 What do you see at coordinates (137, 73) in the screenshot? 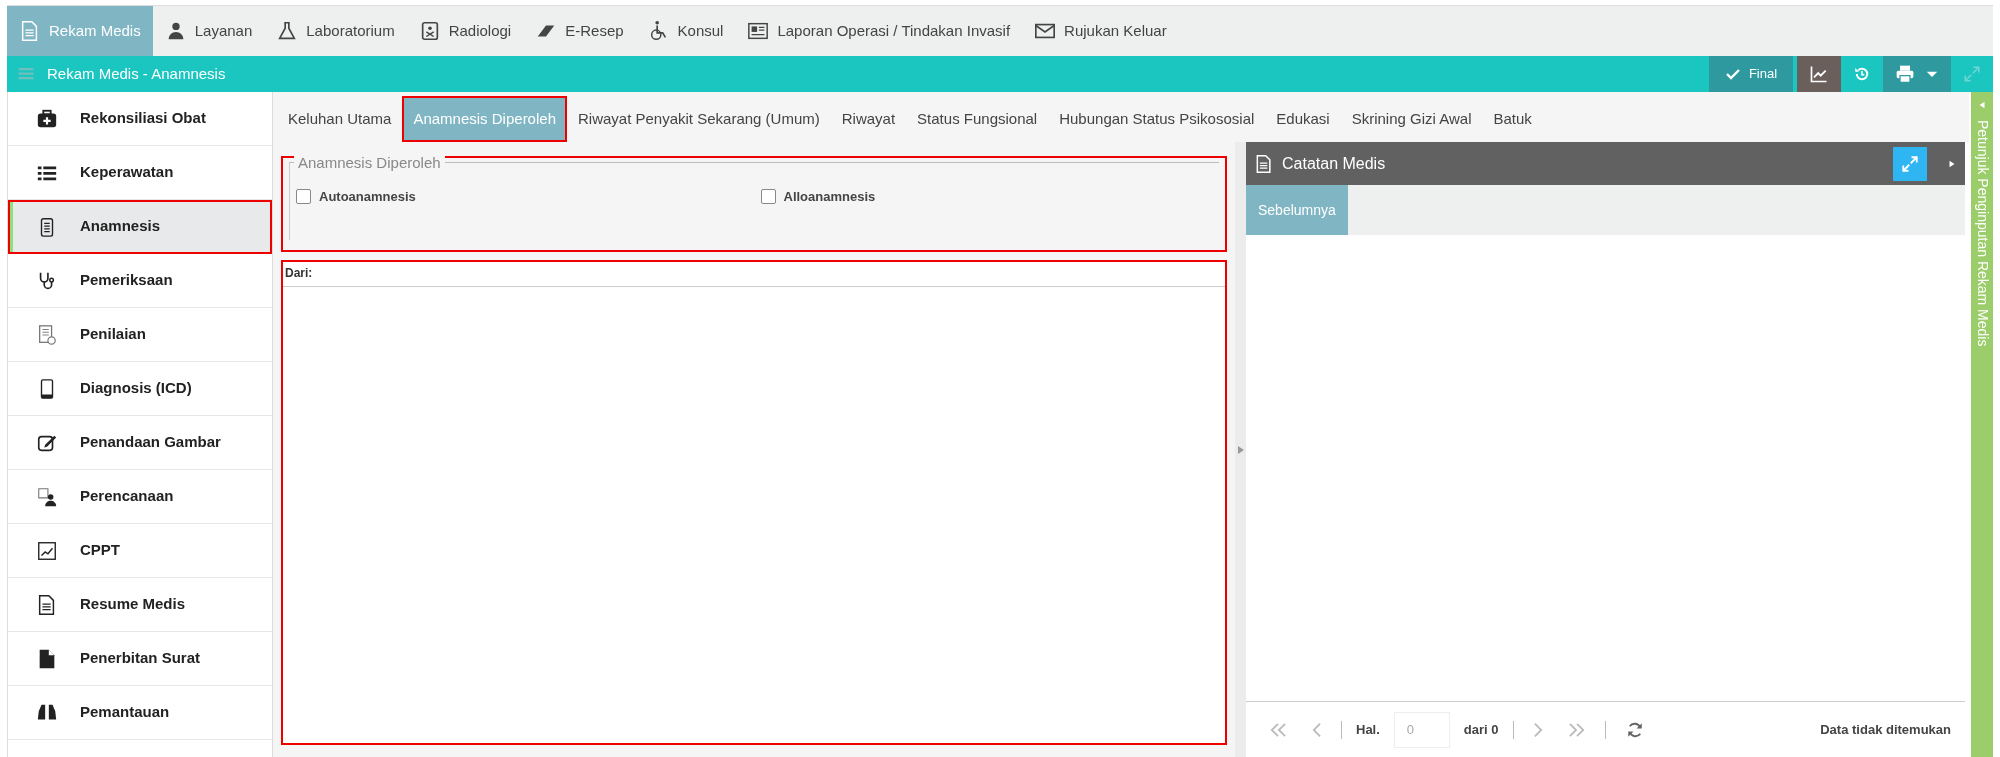
I see `page-title: Rekam Medis - Anamnesis` at bounding box center [137, 73].